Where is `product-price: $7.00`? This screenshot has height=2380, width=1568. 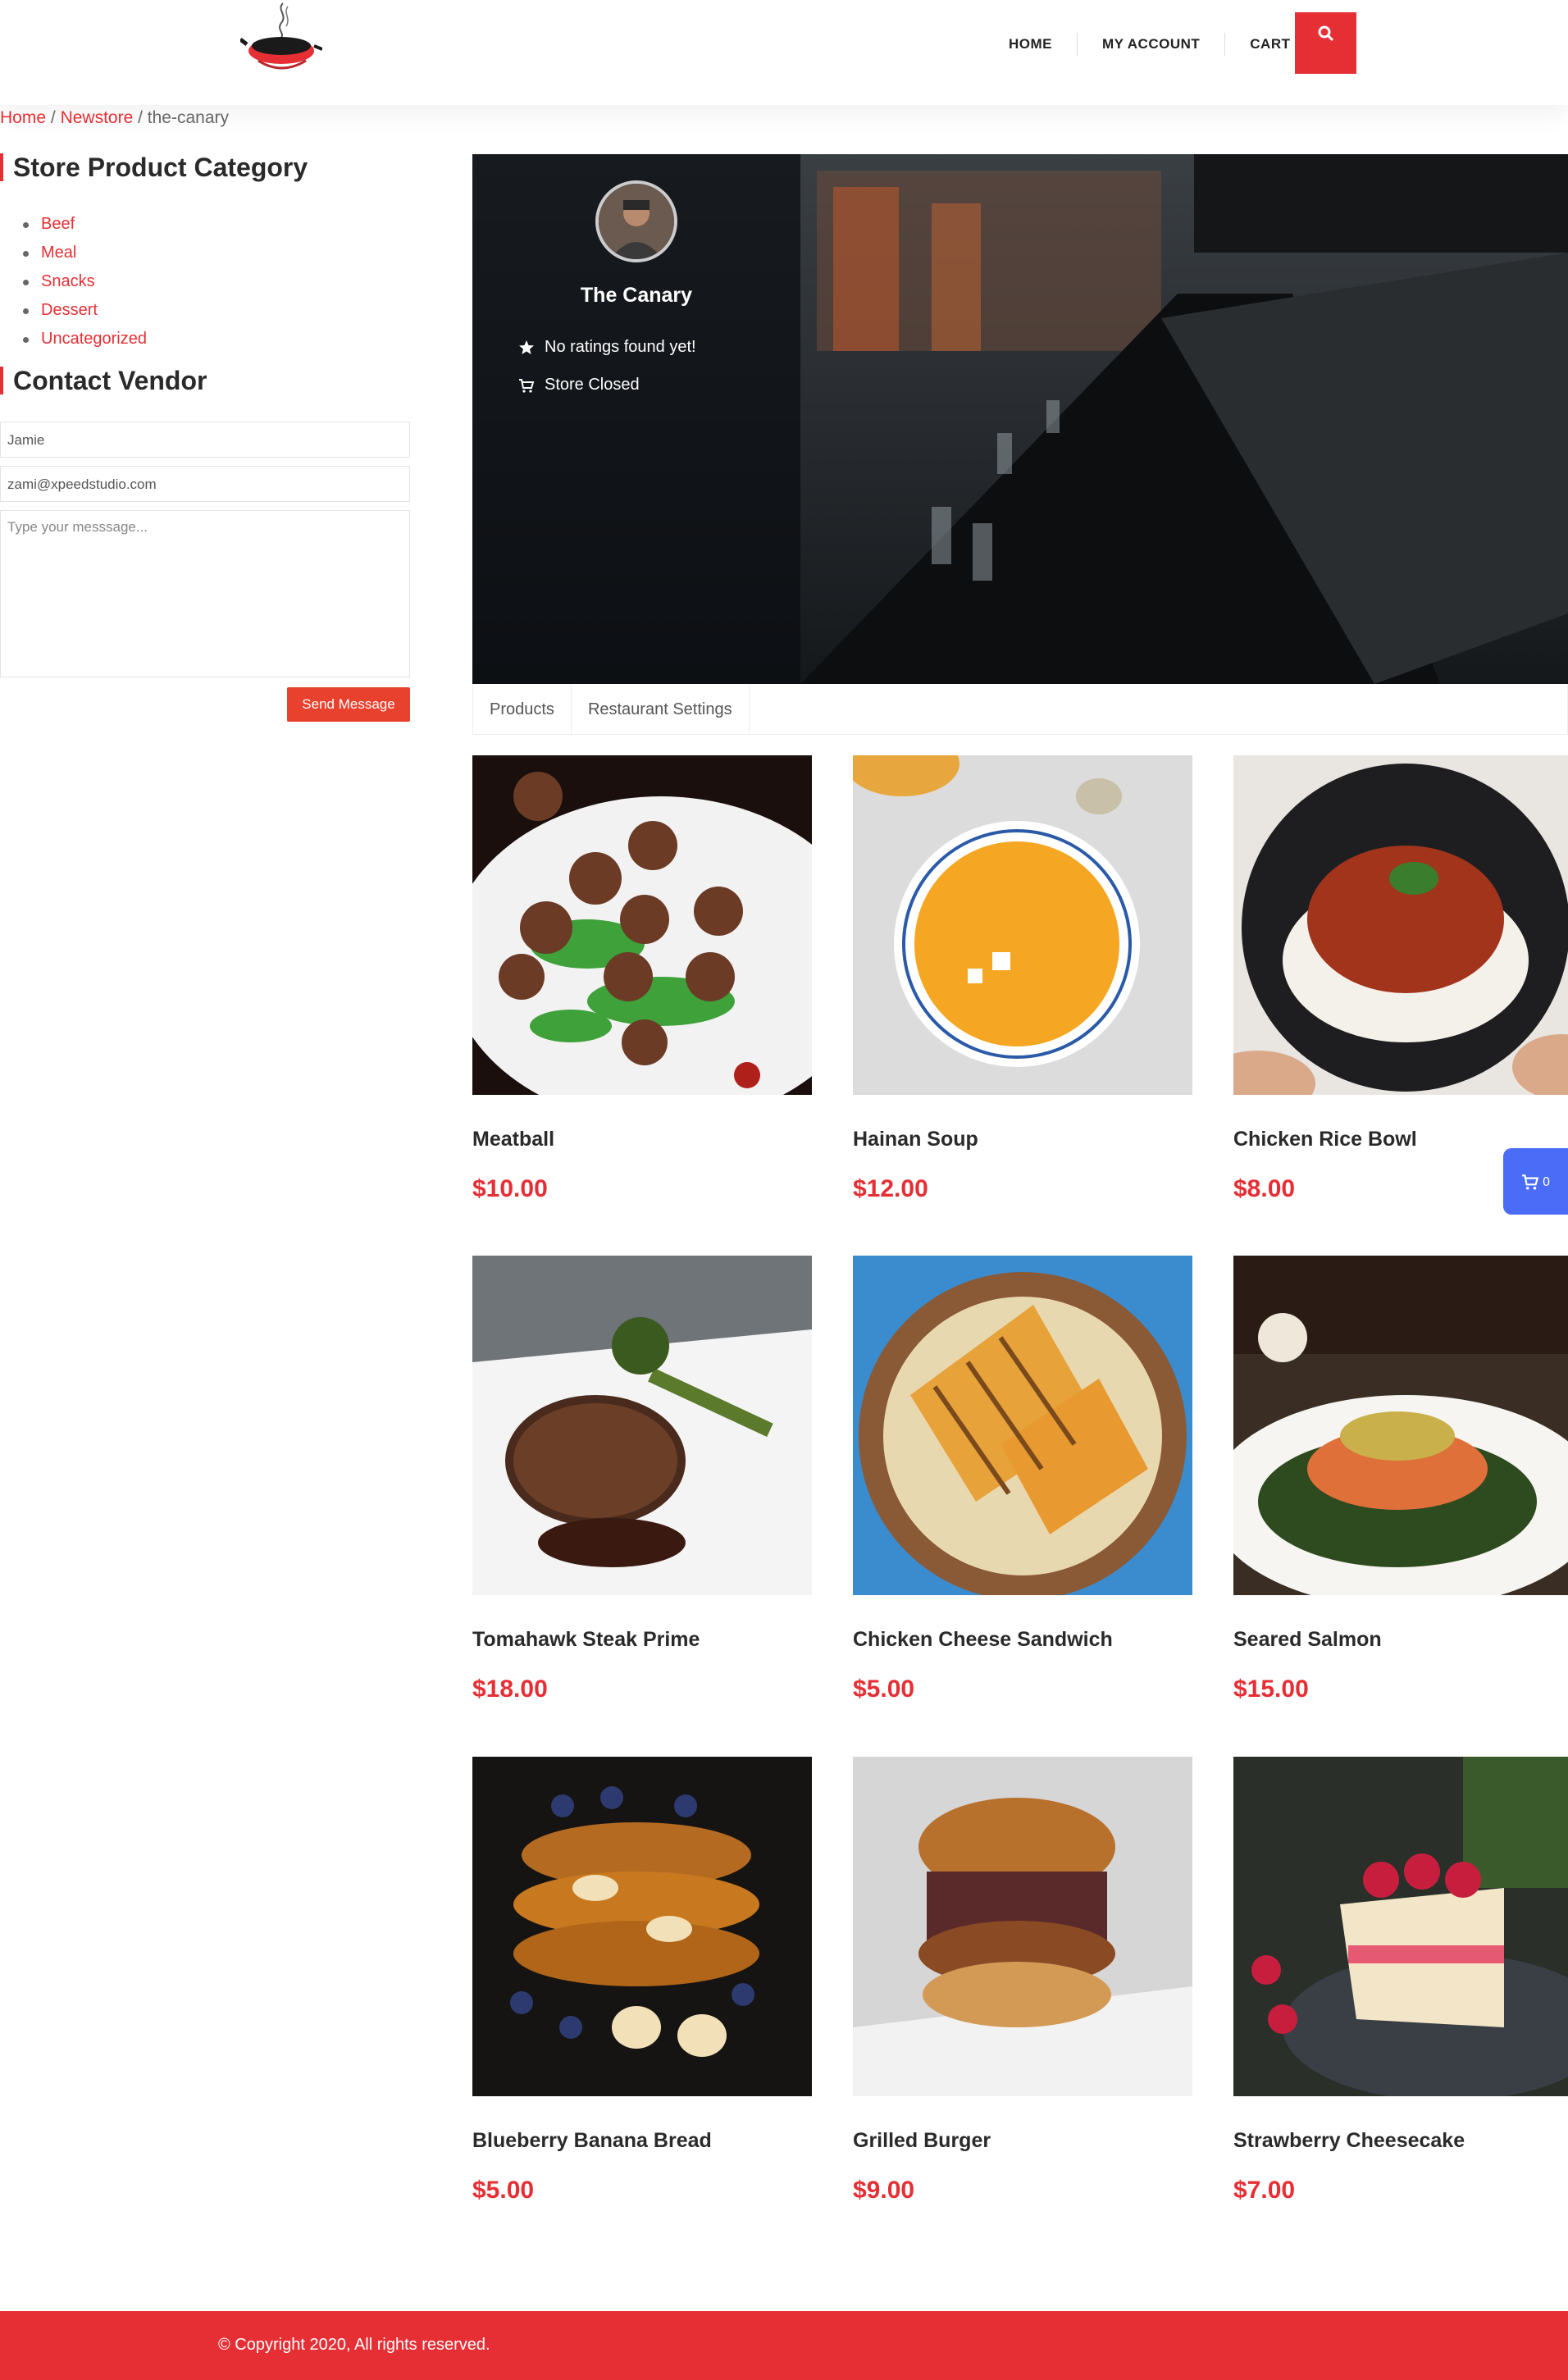
product-price: $7.00 is located at coordinates (1264, 2191).